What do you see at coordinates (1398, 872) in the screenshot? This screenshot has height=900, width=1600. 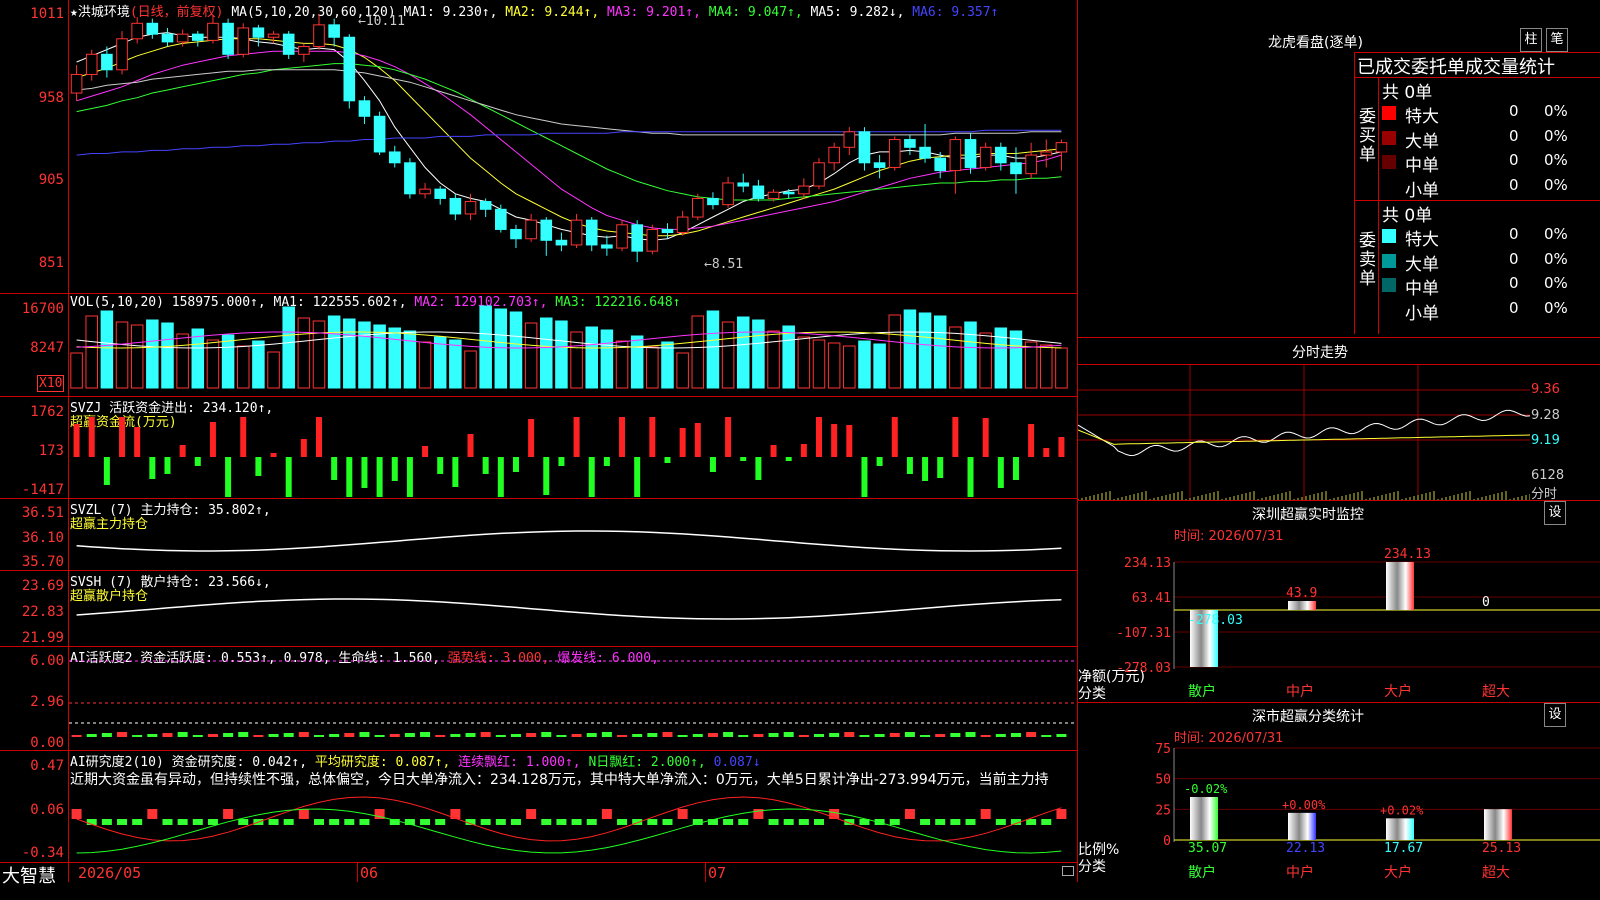 I see `category-label: 大户` at bounding box center [1398, 872].